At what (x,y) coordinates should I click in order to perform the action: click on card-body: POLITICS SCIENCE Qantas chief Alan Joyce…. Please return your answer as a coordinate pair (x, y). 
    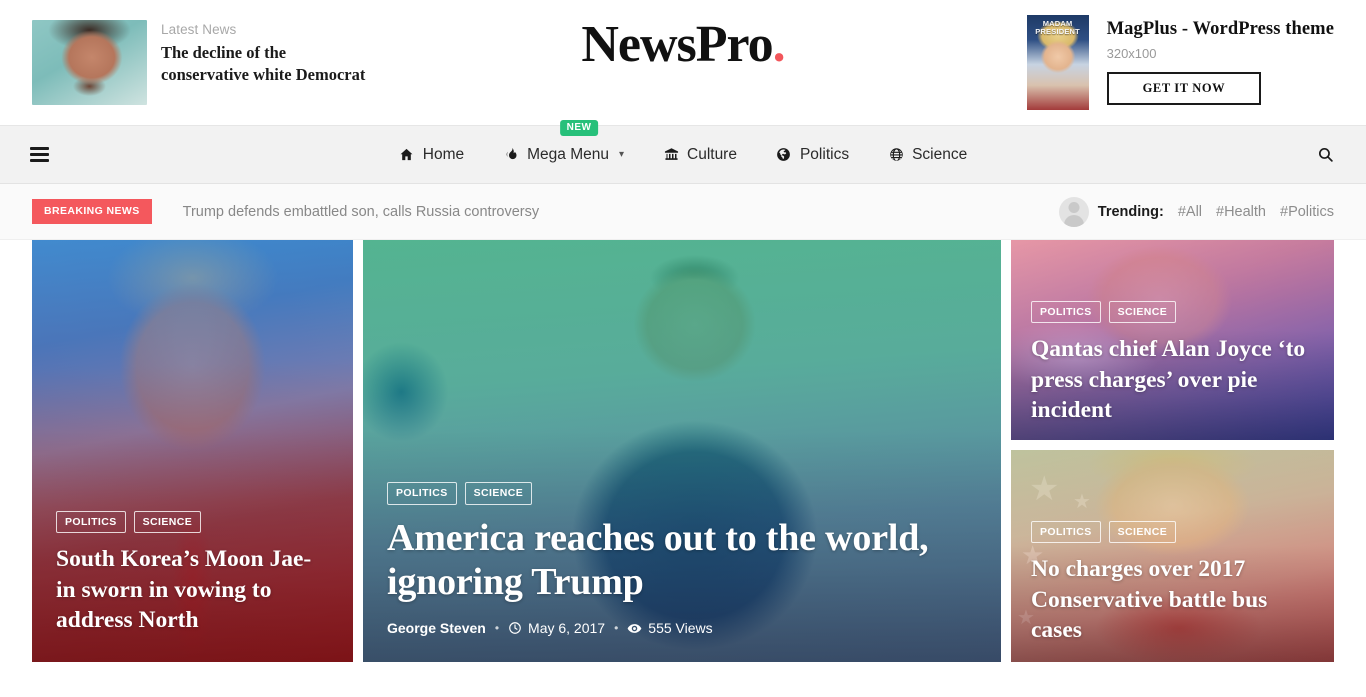
    Looking at the image, I should click on (1172, 370).